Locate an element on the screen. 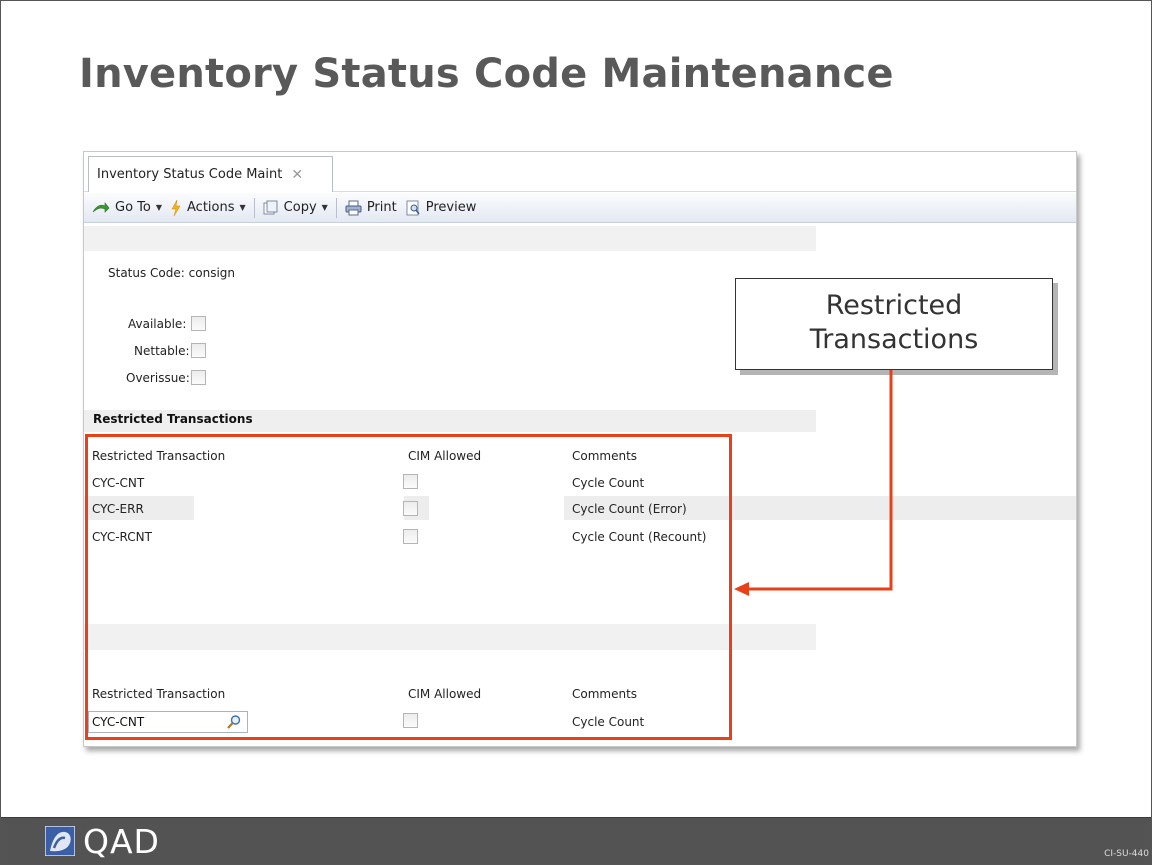 The height and width of the screenshot is (865, 1152). callout-arrow is located at coordinates (813, 483).